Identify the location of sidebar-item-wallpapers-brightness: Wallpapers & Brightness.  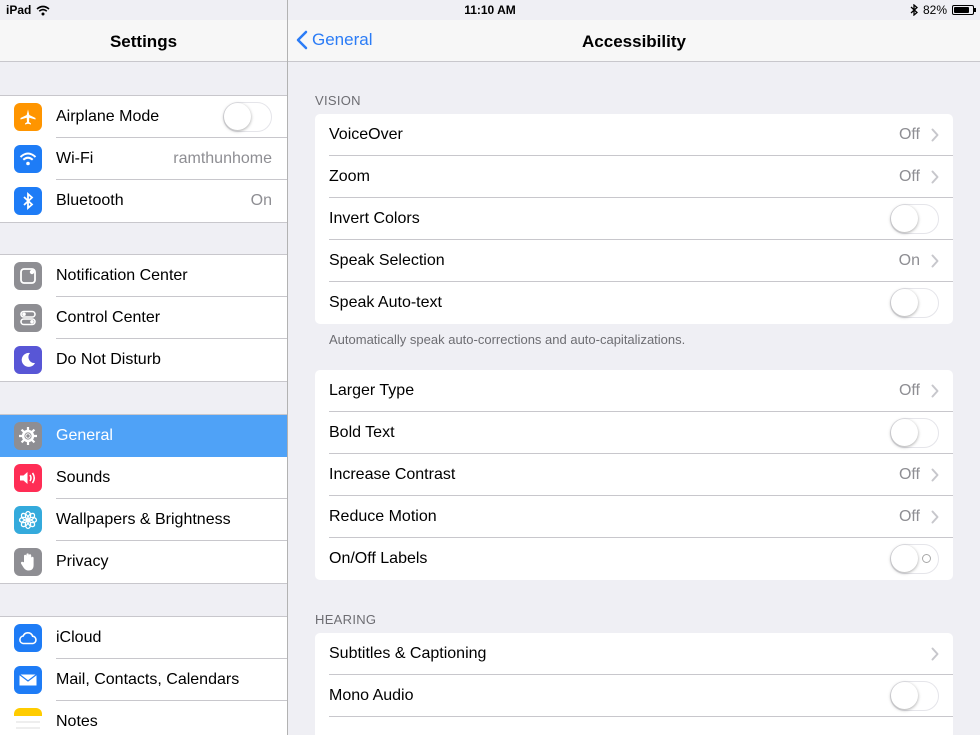
(143, 520).